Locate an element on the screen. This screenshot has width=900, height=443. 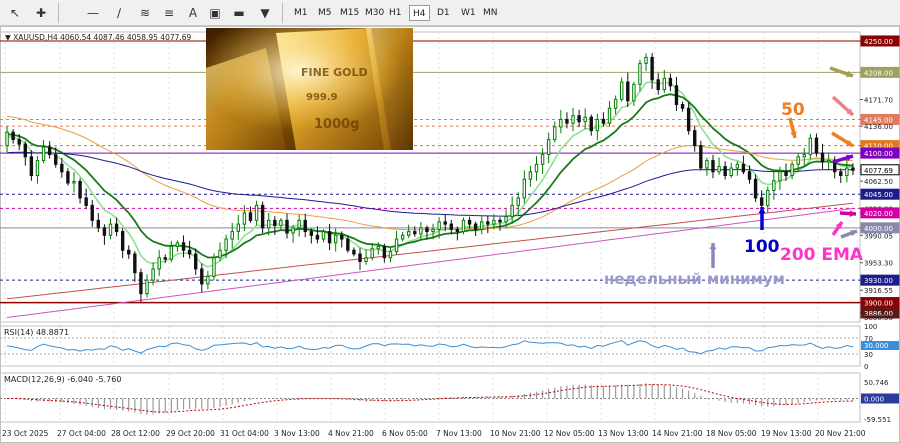
photo-engraving: 999.9 is located at coordinates (322, 97).